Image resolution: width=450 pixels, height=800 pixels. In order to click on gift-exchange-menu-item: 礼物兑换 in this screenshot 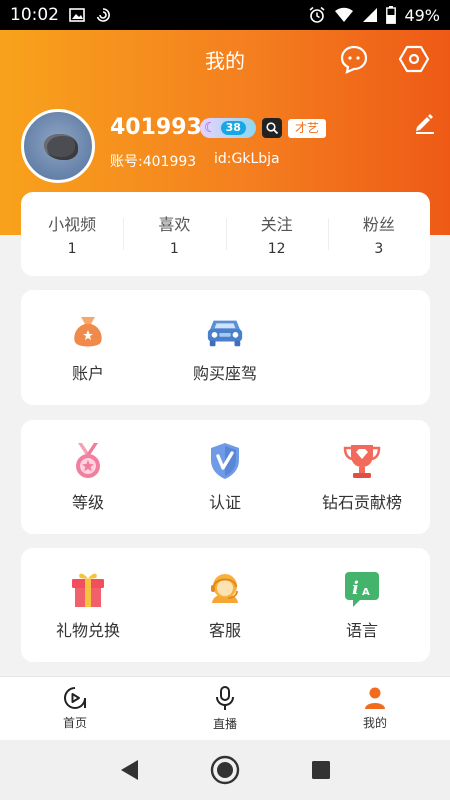, I will do `click(88, 605)`.